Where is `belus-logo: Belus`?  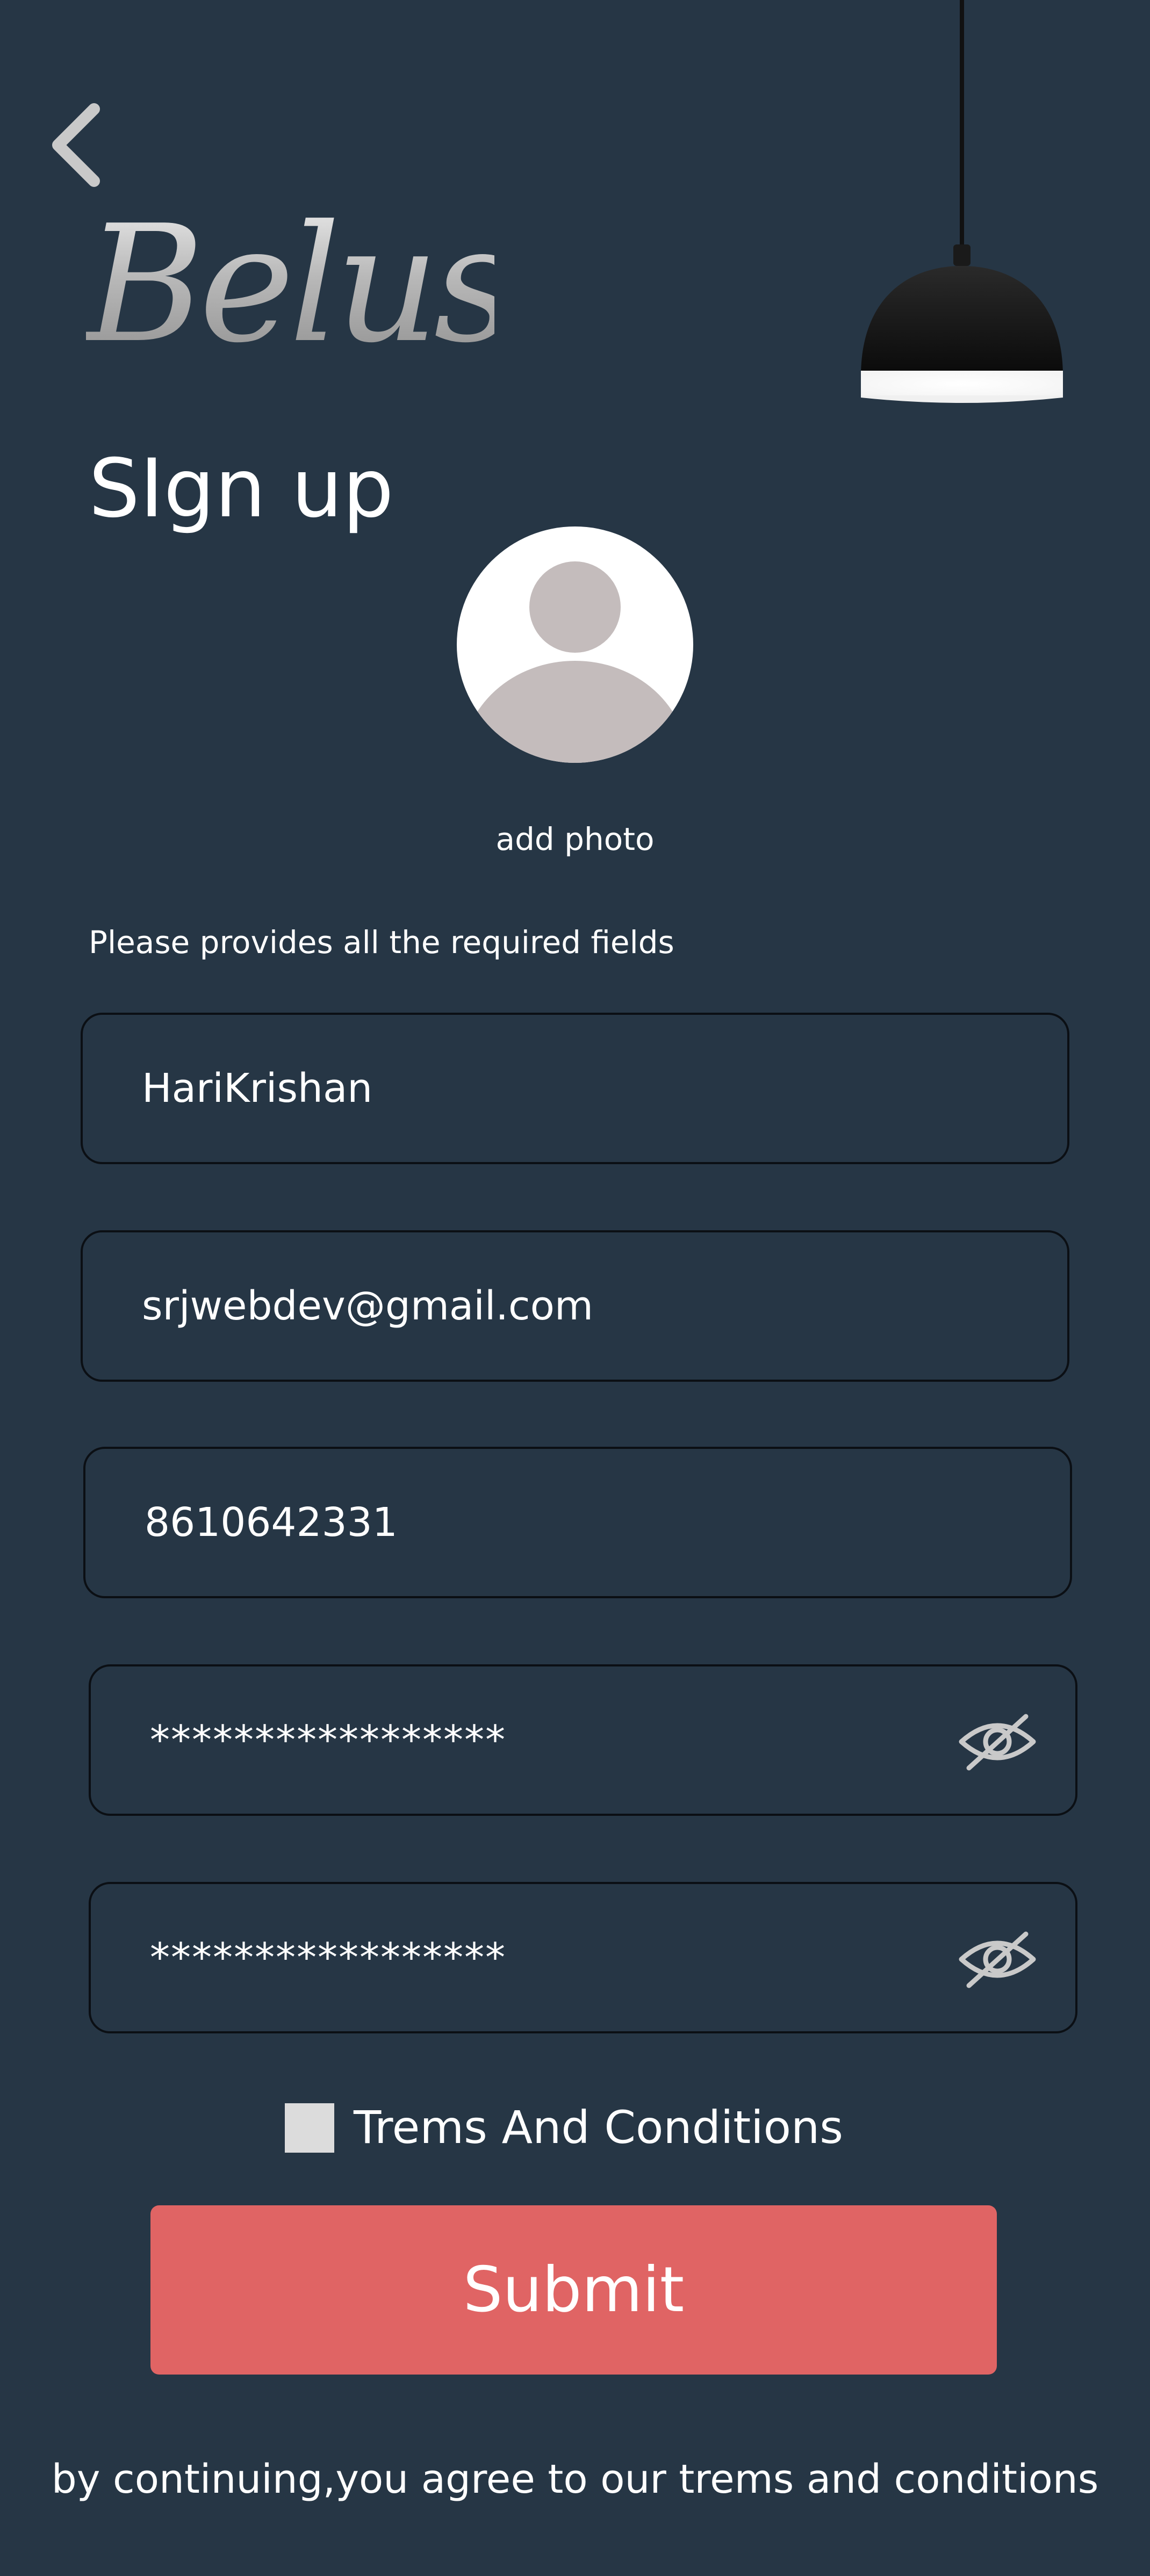
belus-logo: Belus is located at coordinates (301, 285).